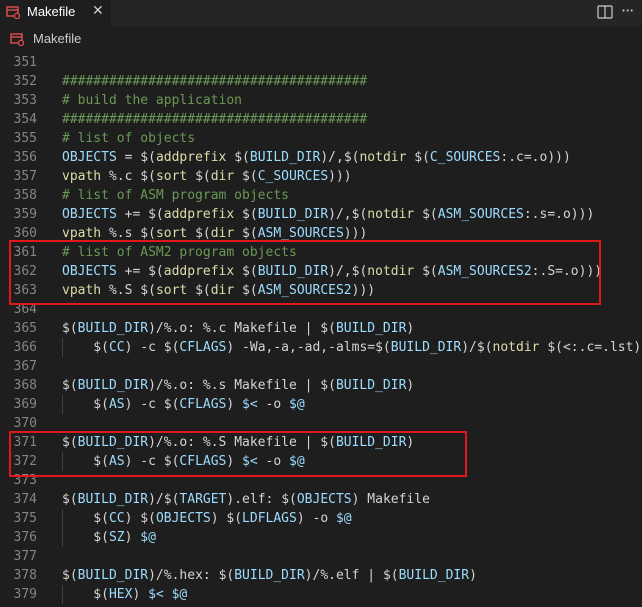 This screenshot has width=642, height=607. What do you see at coordinates (203, 499) in the screenshot?
I see `code-token: TARGET` at bounding box center [203, 499].